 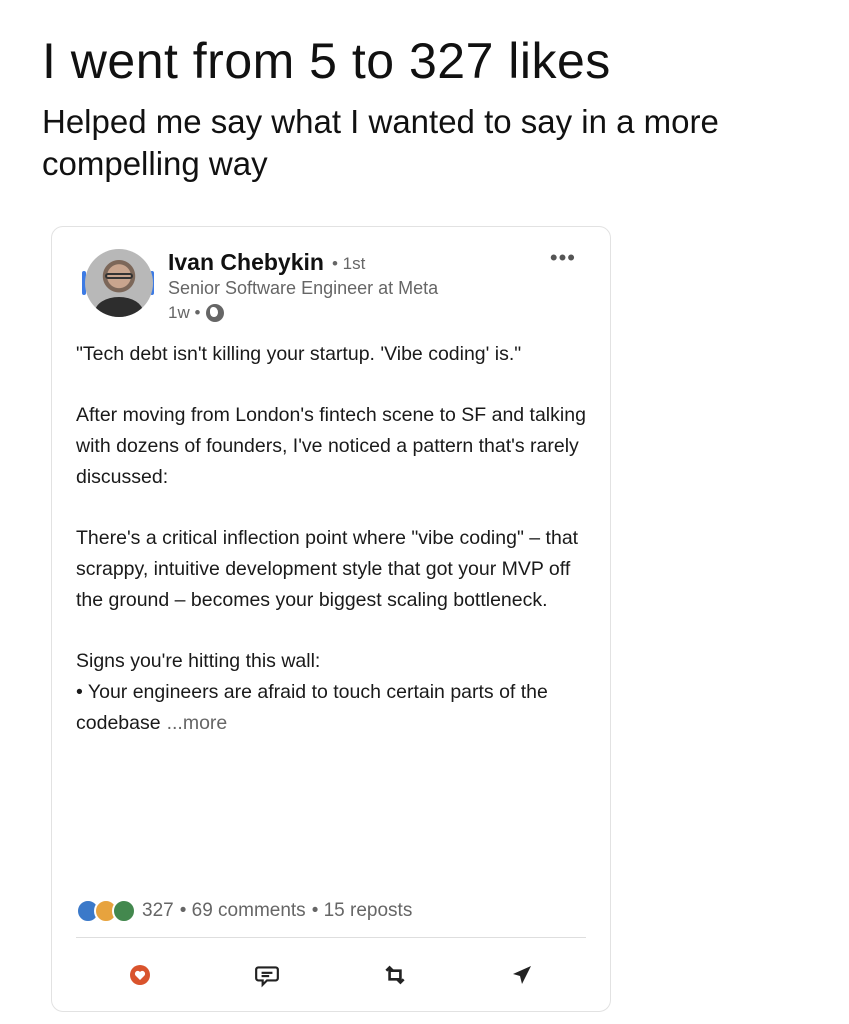 What do you see at coordinates (246, 262) in the screenshot?
I see `author-name: Ivan Chebykin` at bounding box center [246, 262].